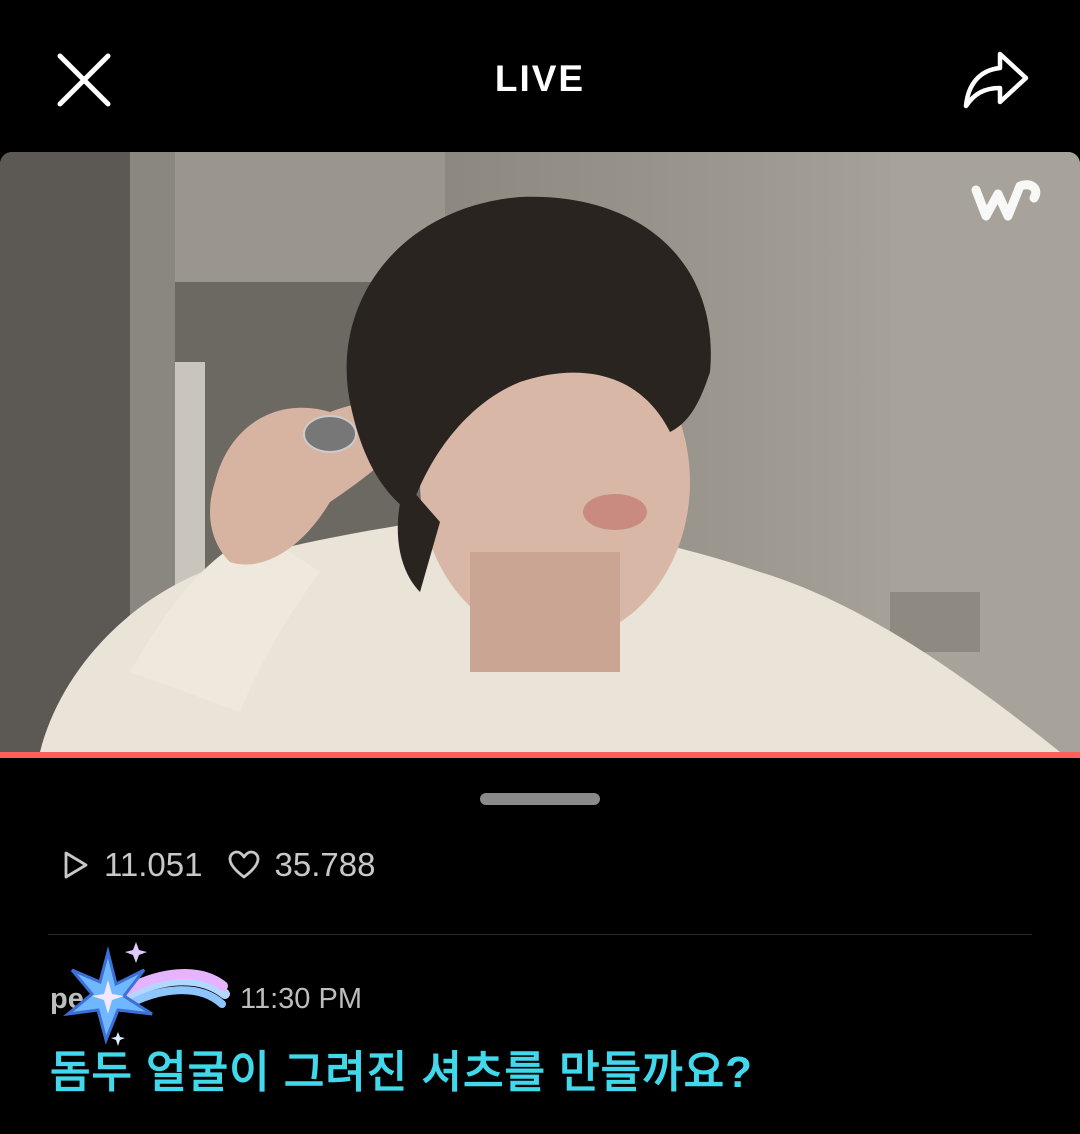 The image size is (1080, 1134). I want to click on video-progress-bar, so click(540, 755).